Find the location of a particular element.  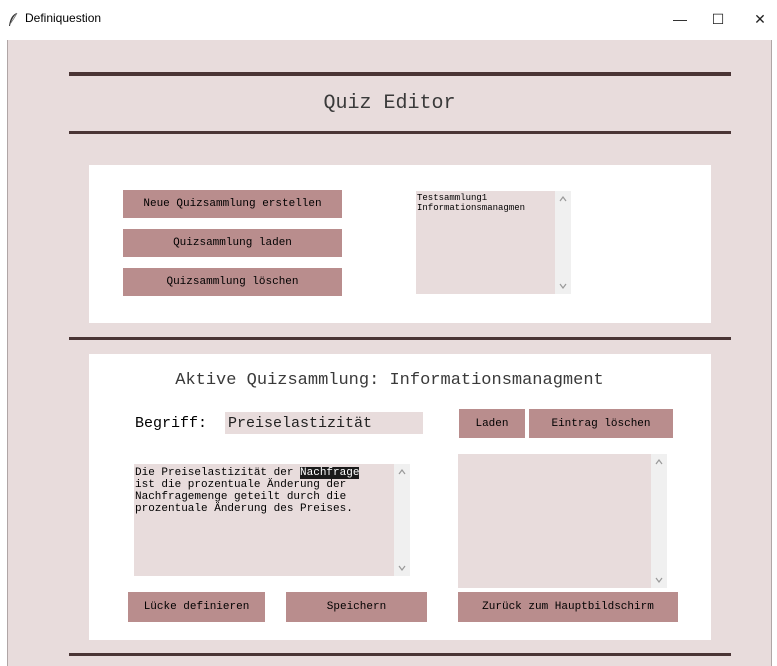

feather-icon is located at coordinates (13, 19).